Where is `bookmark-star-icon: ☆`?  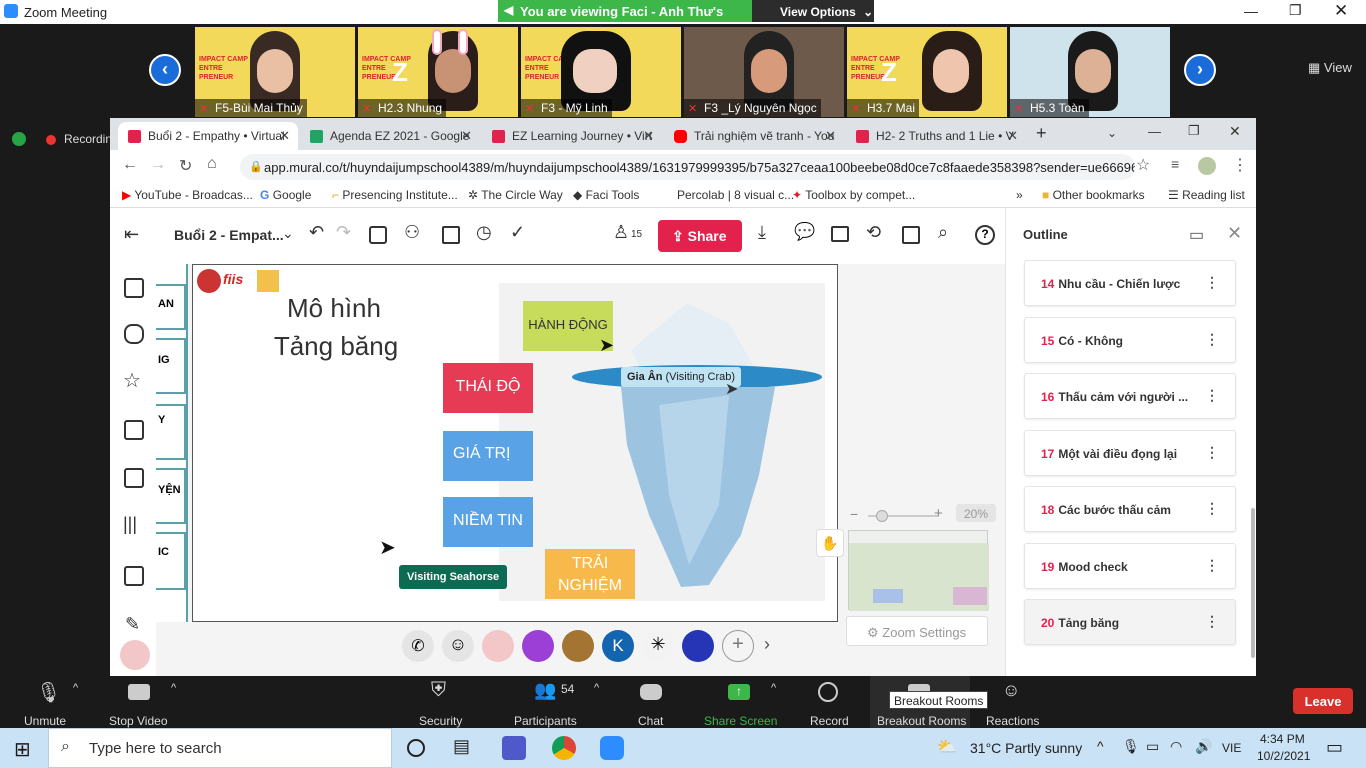 bookmark-star-icon: ☆ is located at coordinates (1143, 165).